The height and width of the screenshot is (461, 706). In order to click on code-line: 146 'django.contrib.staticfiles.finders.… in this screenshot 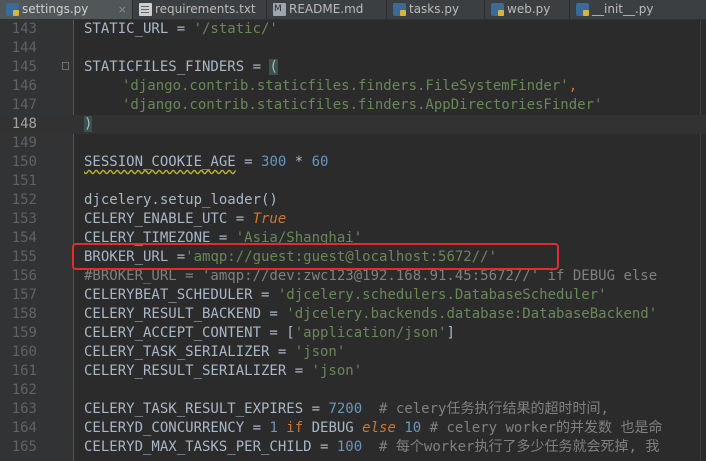, I will do `click(353, 86)`.